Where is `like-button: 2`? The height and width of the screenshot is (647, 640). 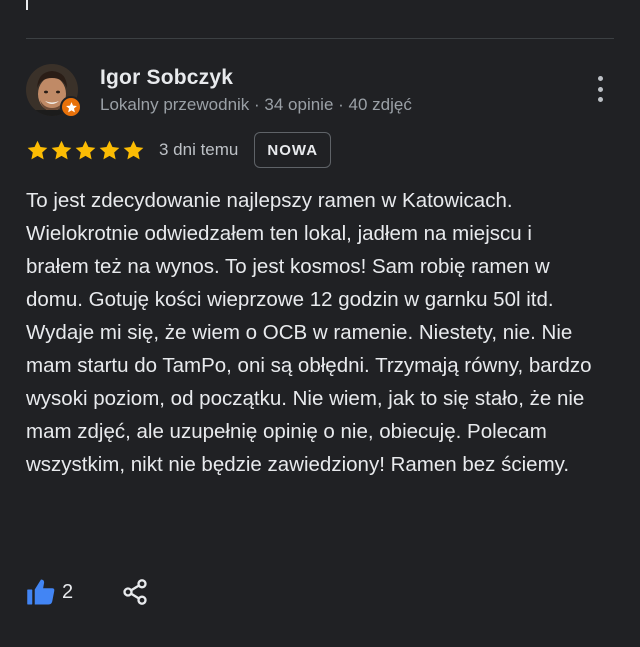
like-button: 2 is located at coordinates (49, 592).